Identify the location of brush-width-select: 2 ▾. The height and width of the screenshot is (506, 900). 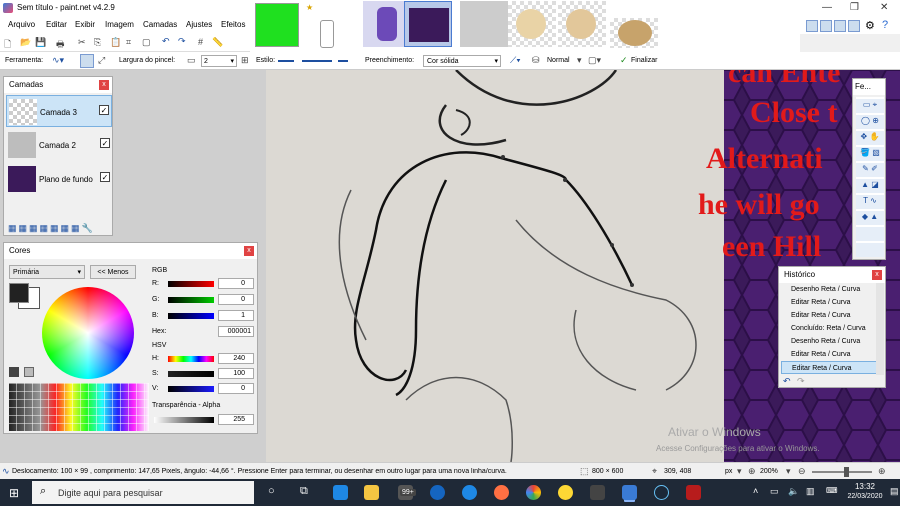
(219, 61).